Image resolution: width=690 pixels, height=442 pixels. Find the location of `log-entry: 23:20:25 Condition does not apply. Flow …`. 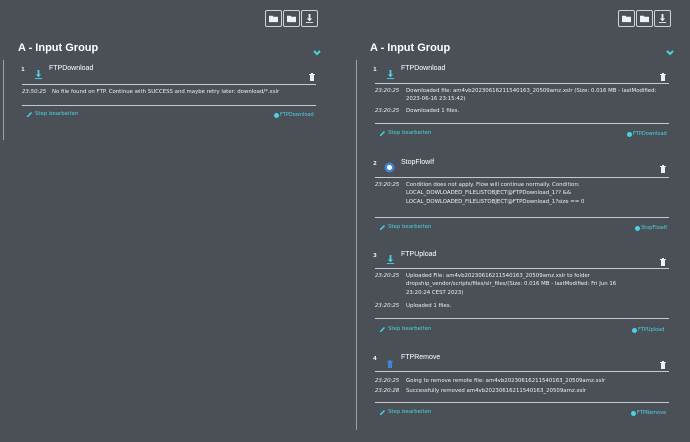

log-entry: 23:20:25 Condition does not apply. Flow … is located at coordinates (522, 195).